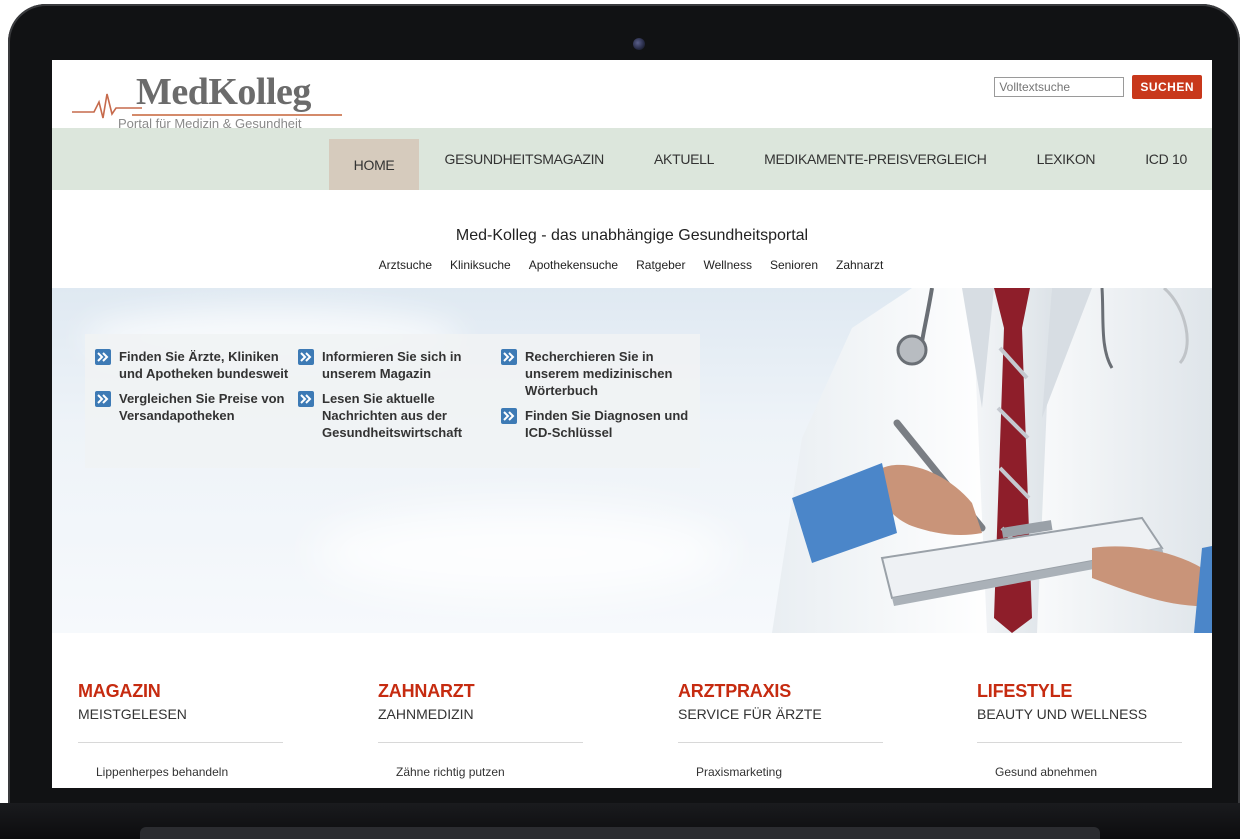 The height and width of the screenshot is (839, 1240). What do you see at coordinates (405, 265) in the screenshot?
I see `subnav-item-arztsuche: Arztsuche` at bounding box center [405, 265].